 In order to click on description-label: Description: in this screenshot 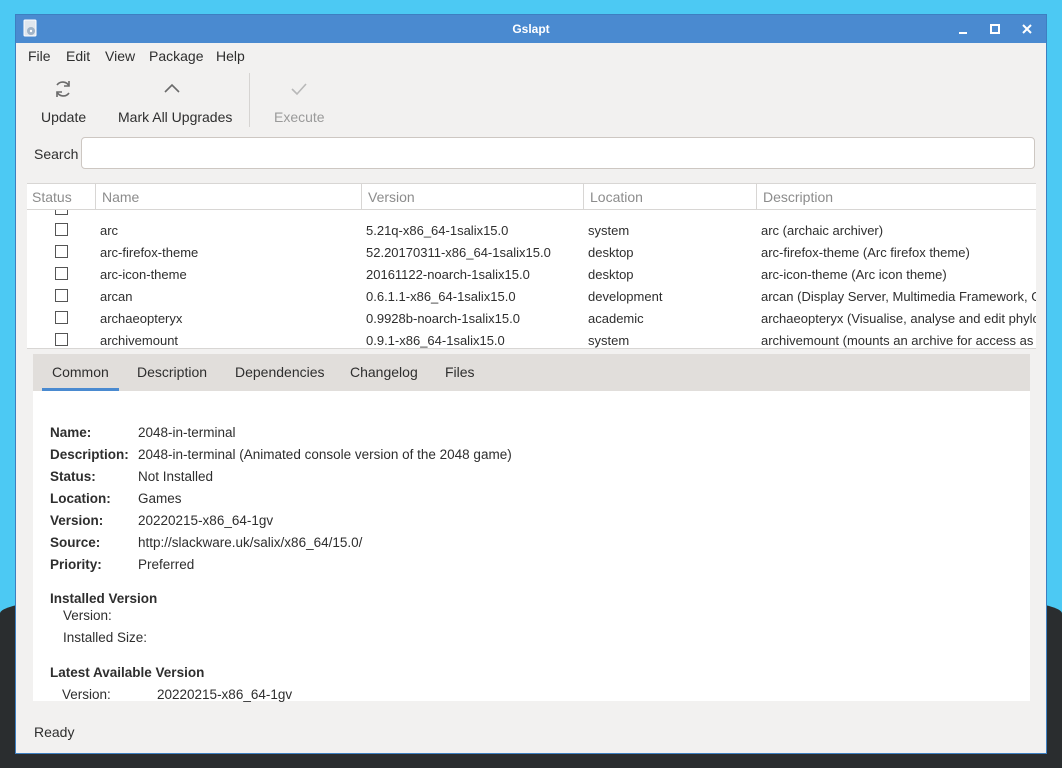, I will do `click(89, 454)`.